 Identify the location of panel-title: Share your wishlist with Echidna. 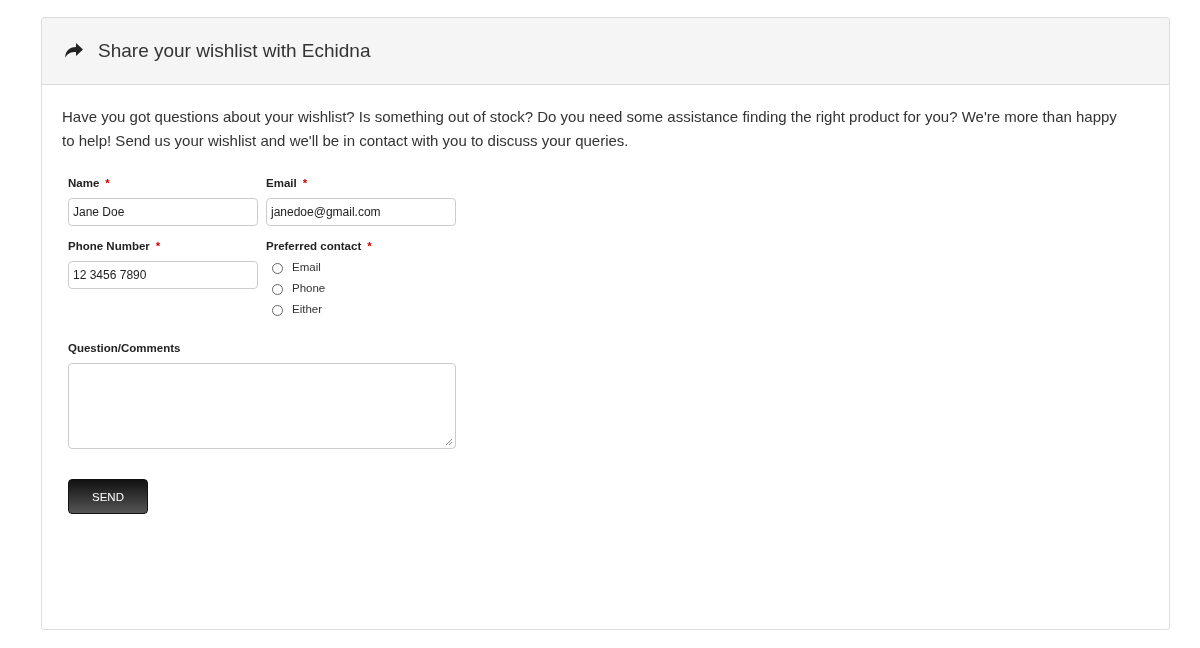
(234, 51).